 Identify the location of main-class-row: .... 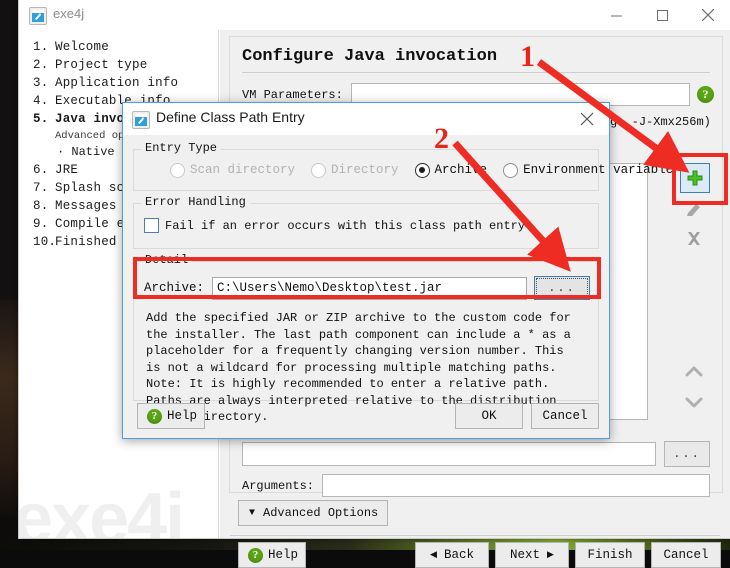
(476, 454).